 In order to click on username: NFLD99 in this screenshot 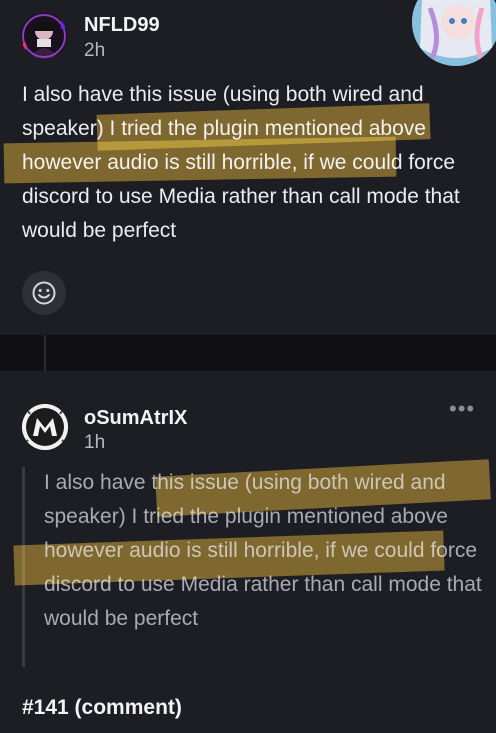, I will do `click(122, 25)`.